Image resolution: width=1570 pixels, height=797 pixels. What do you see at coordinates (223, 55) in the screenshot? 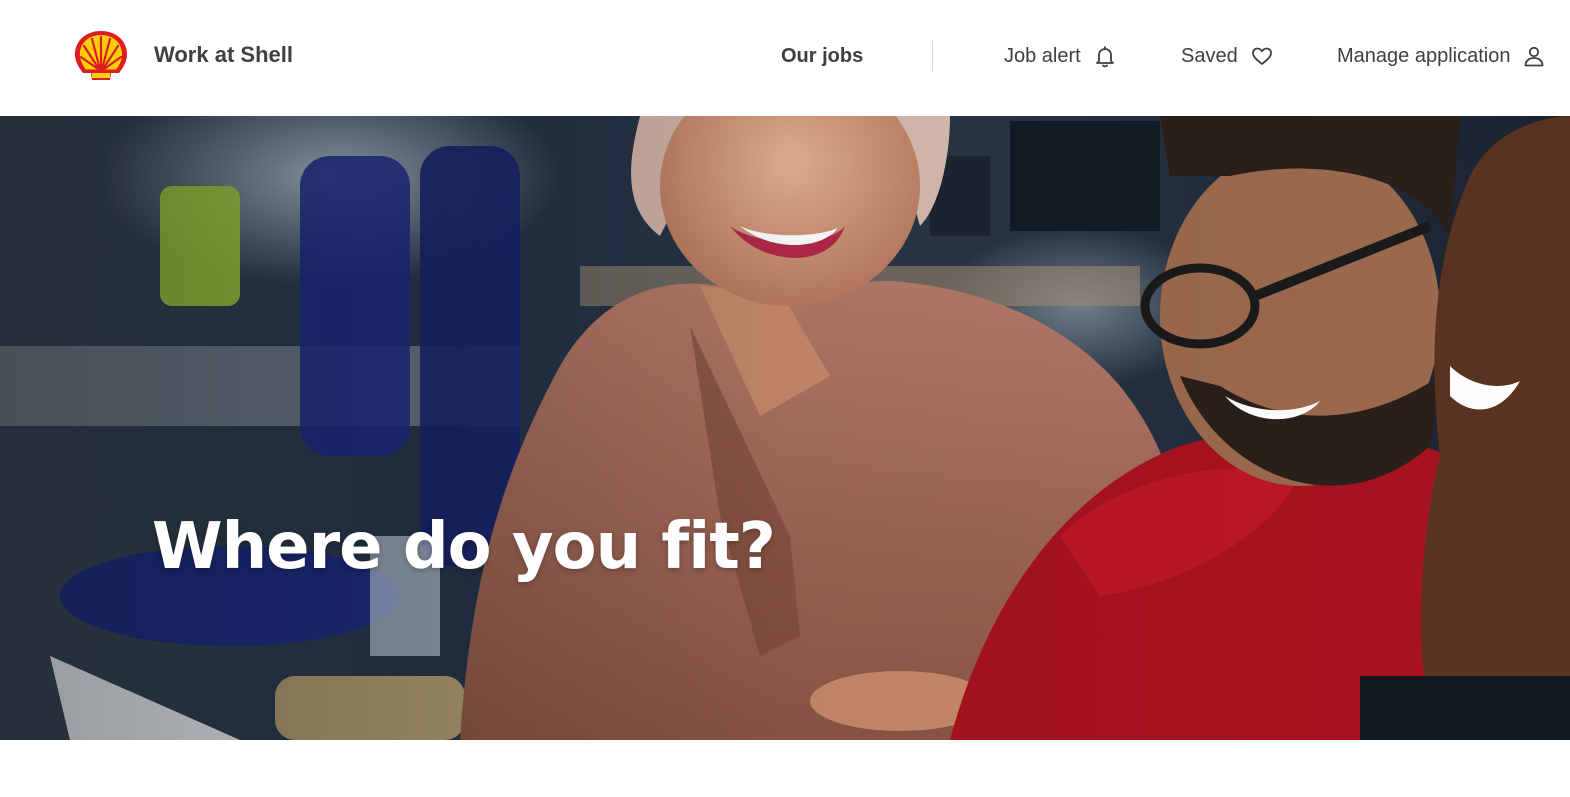
I see `brand-title: Work at Shell` at bounding box center [223, 55].